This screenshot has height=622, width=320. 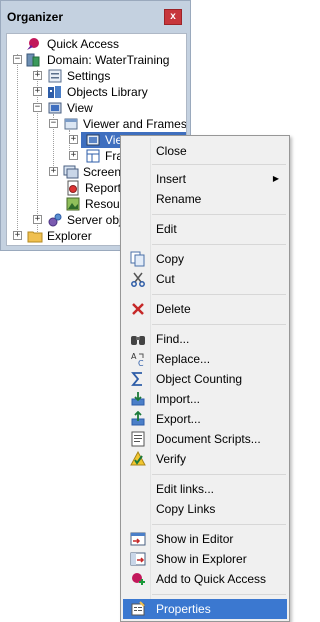 What do you see at coordinates (55, 76) in the screenshot?
I see `settings-icon` at bounding box center [55, 76].